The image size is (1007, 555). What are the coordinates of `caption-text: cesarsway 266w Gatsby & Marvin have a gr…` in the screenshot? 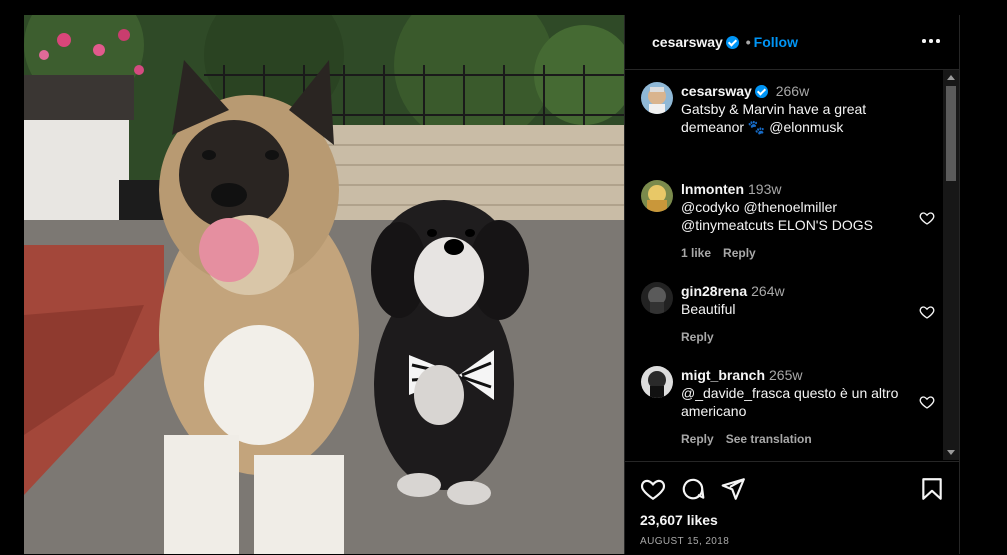 It's located at (796, 109).